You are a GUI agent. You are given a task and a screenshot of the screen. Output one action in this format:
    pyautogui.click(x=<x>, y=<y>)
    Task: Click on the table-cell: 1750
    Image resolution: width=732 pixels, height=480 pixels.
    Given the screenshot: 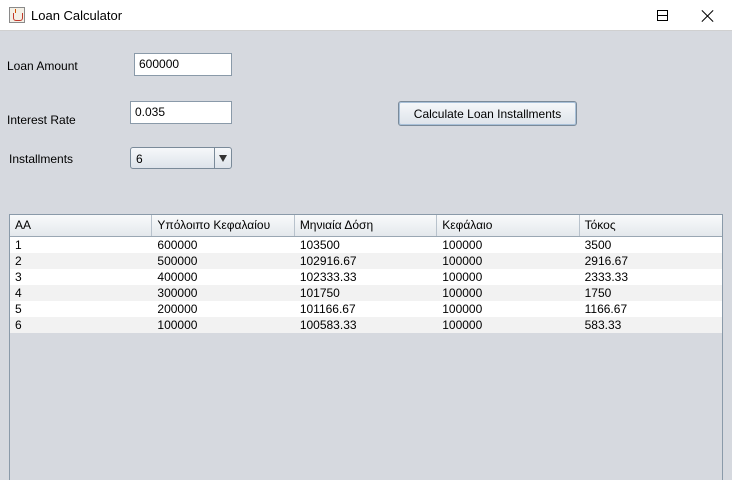 What is the action you would take?
    pyautogui.click(x=598, y=293)
    